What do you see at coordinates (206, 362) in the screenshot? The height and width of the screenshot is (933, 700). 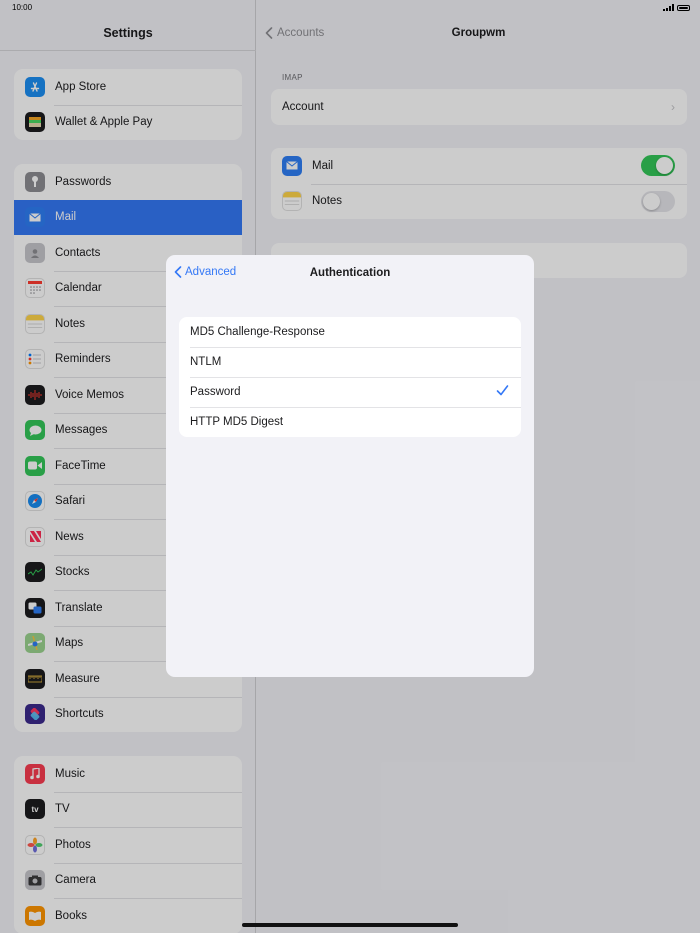 I see `option-label: NTLM` at bounding box center [206, 362].